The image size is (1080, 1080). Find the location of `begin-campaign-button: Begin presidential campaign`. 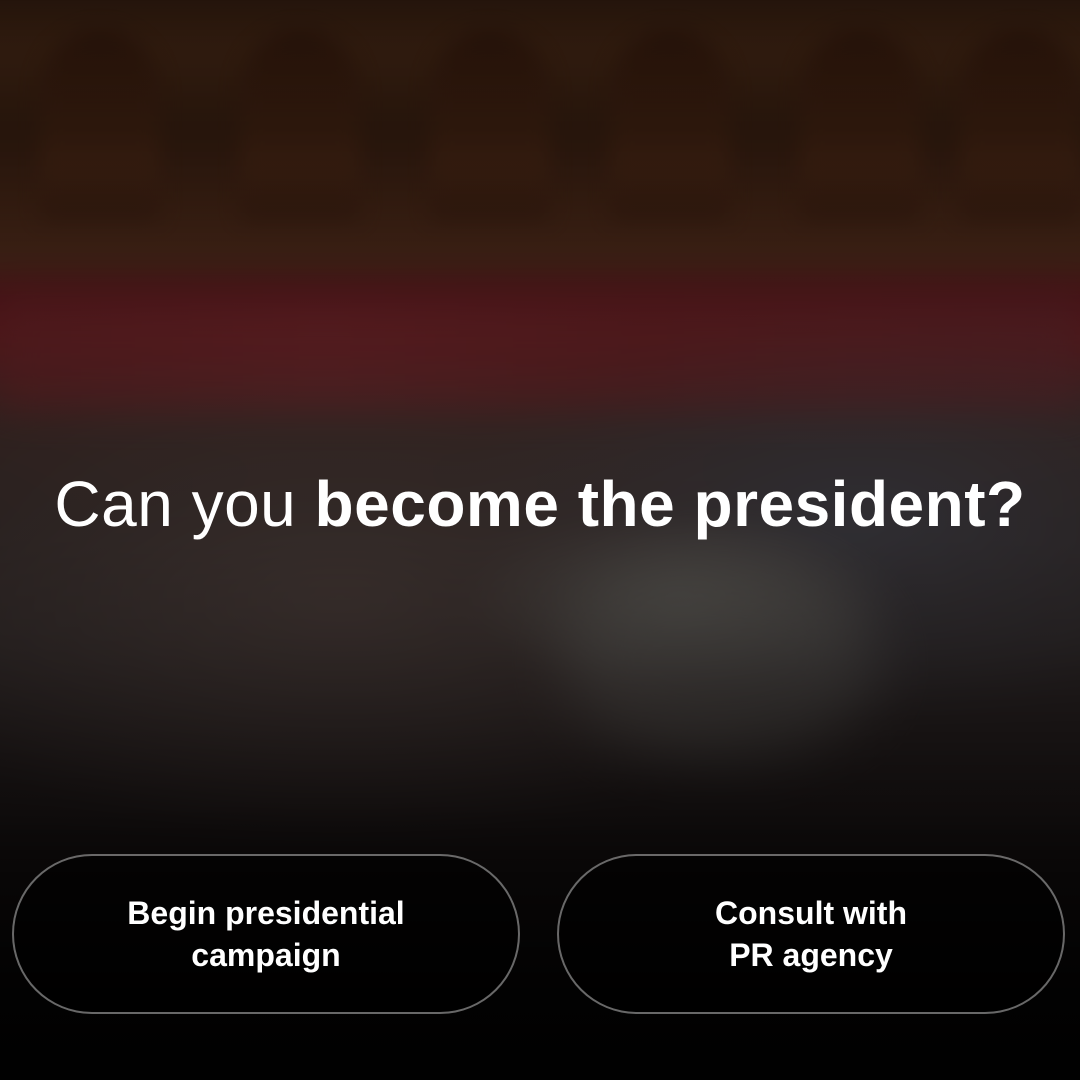

begin-campaign-button: Begin presidential campaign is located at coordinates (266, 934).